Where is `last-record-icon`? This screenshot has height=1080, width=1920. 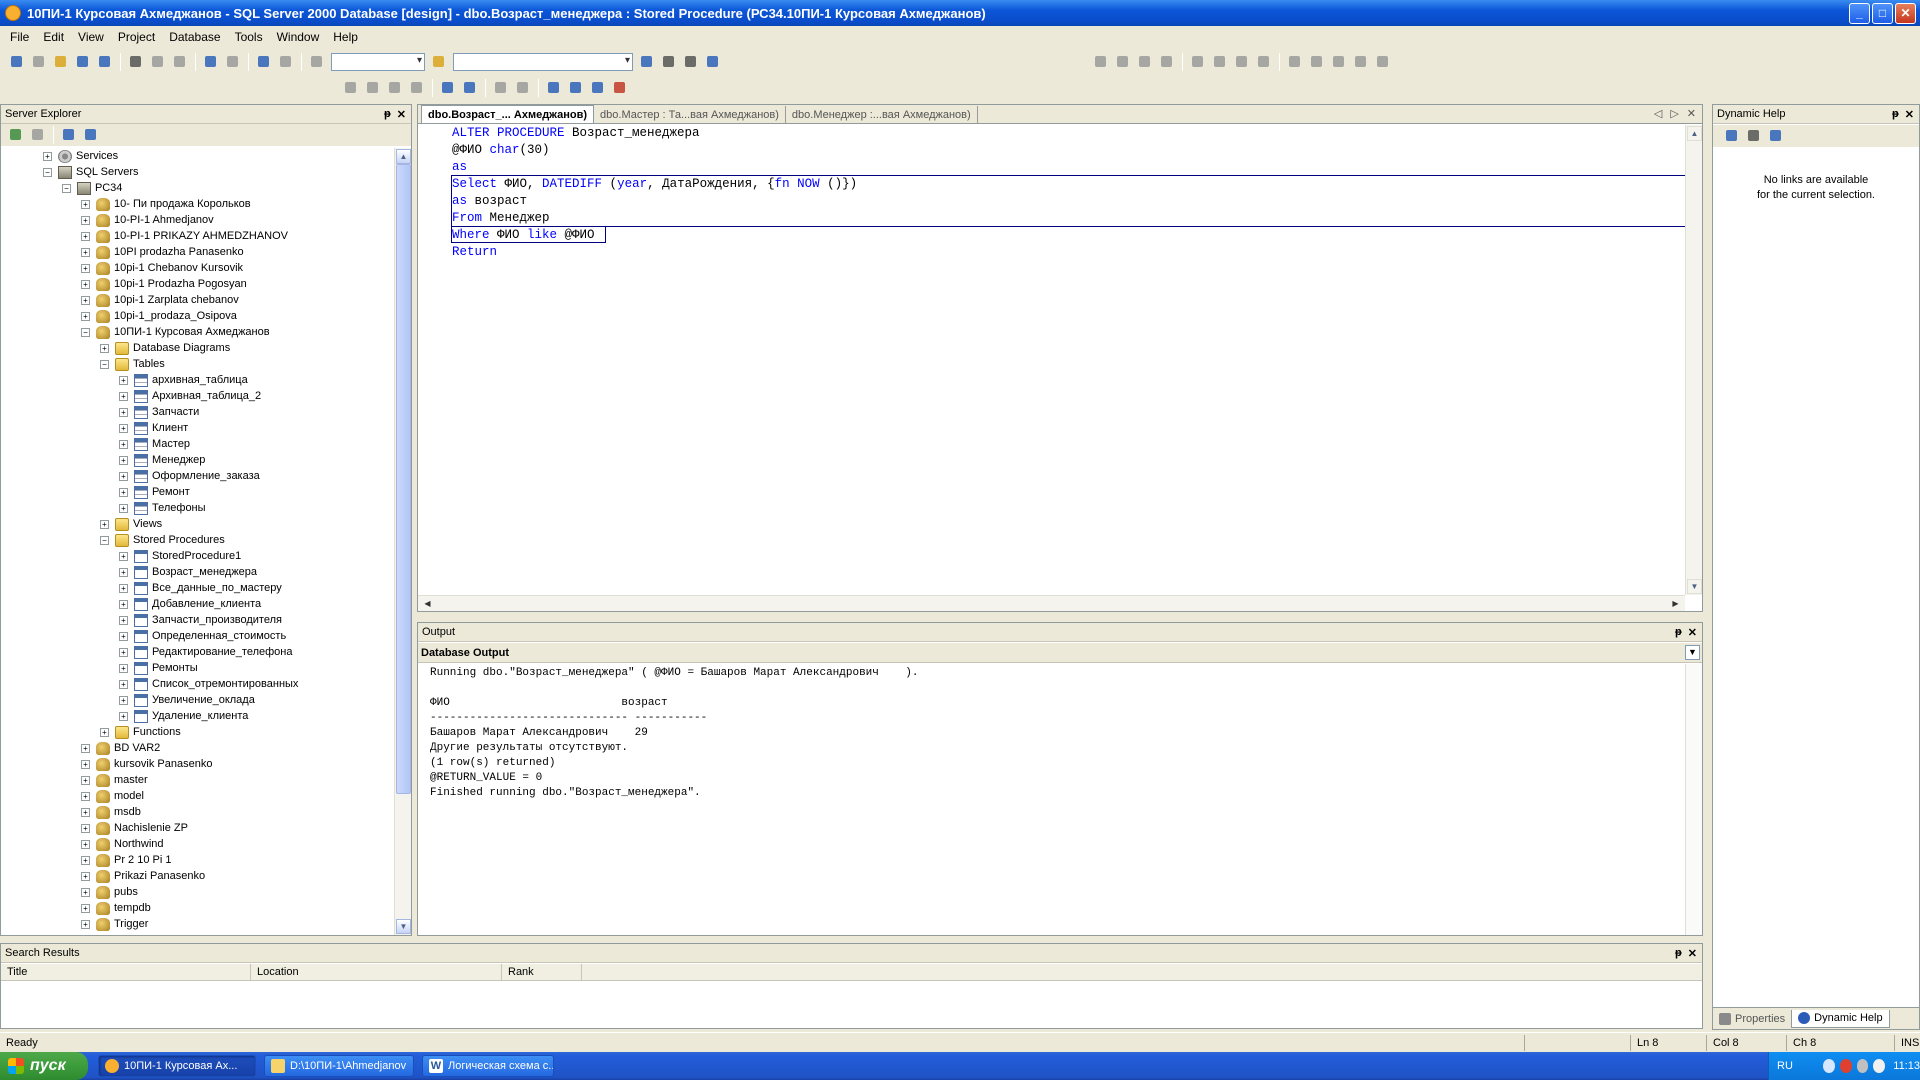 last-record-icon is located at coordinates (1361, 62).